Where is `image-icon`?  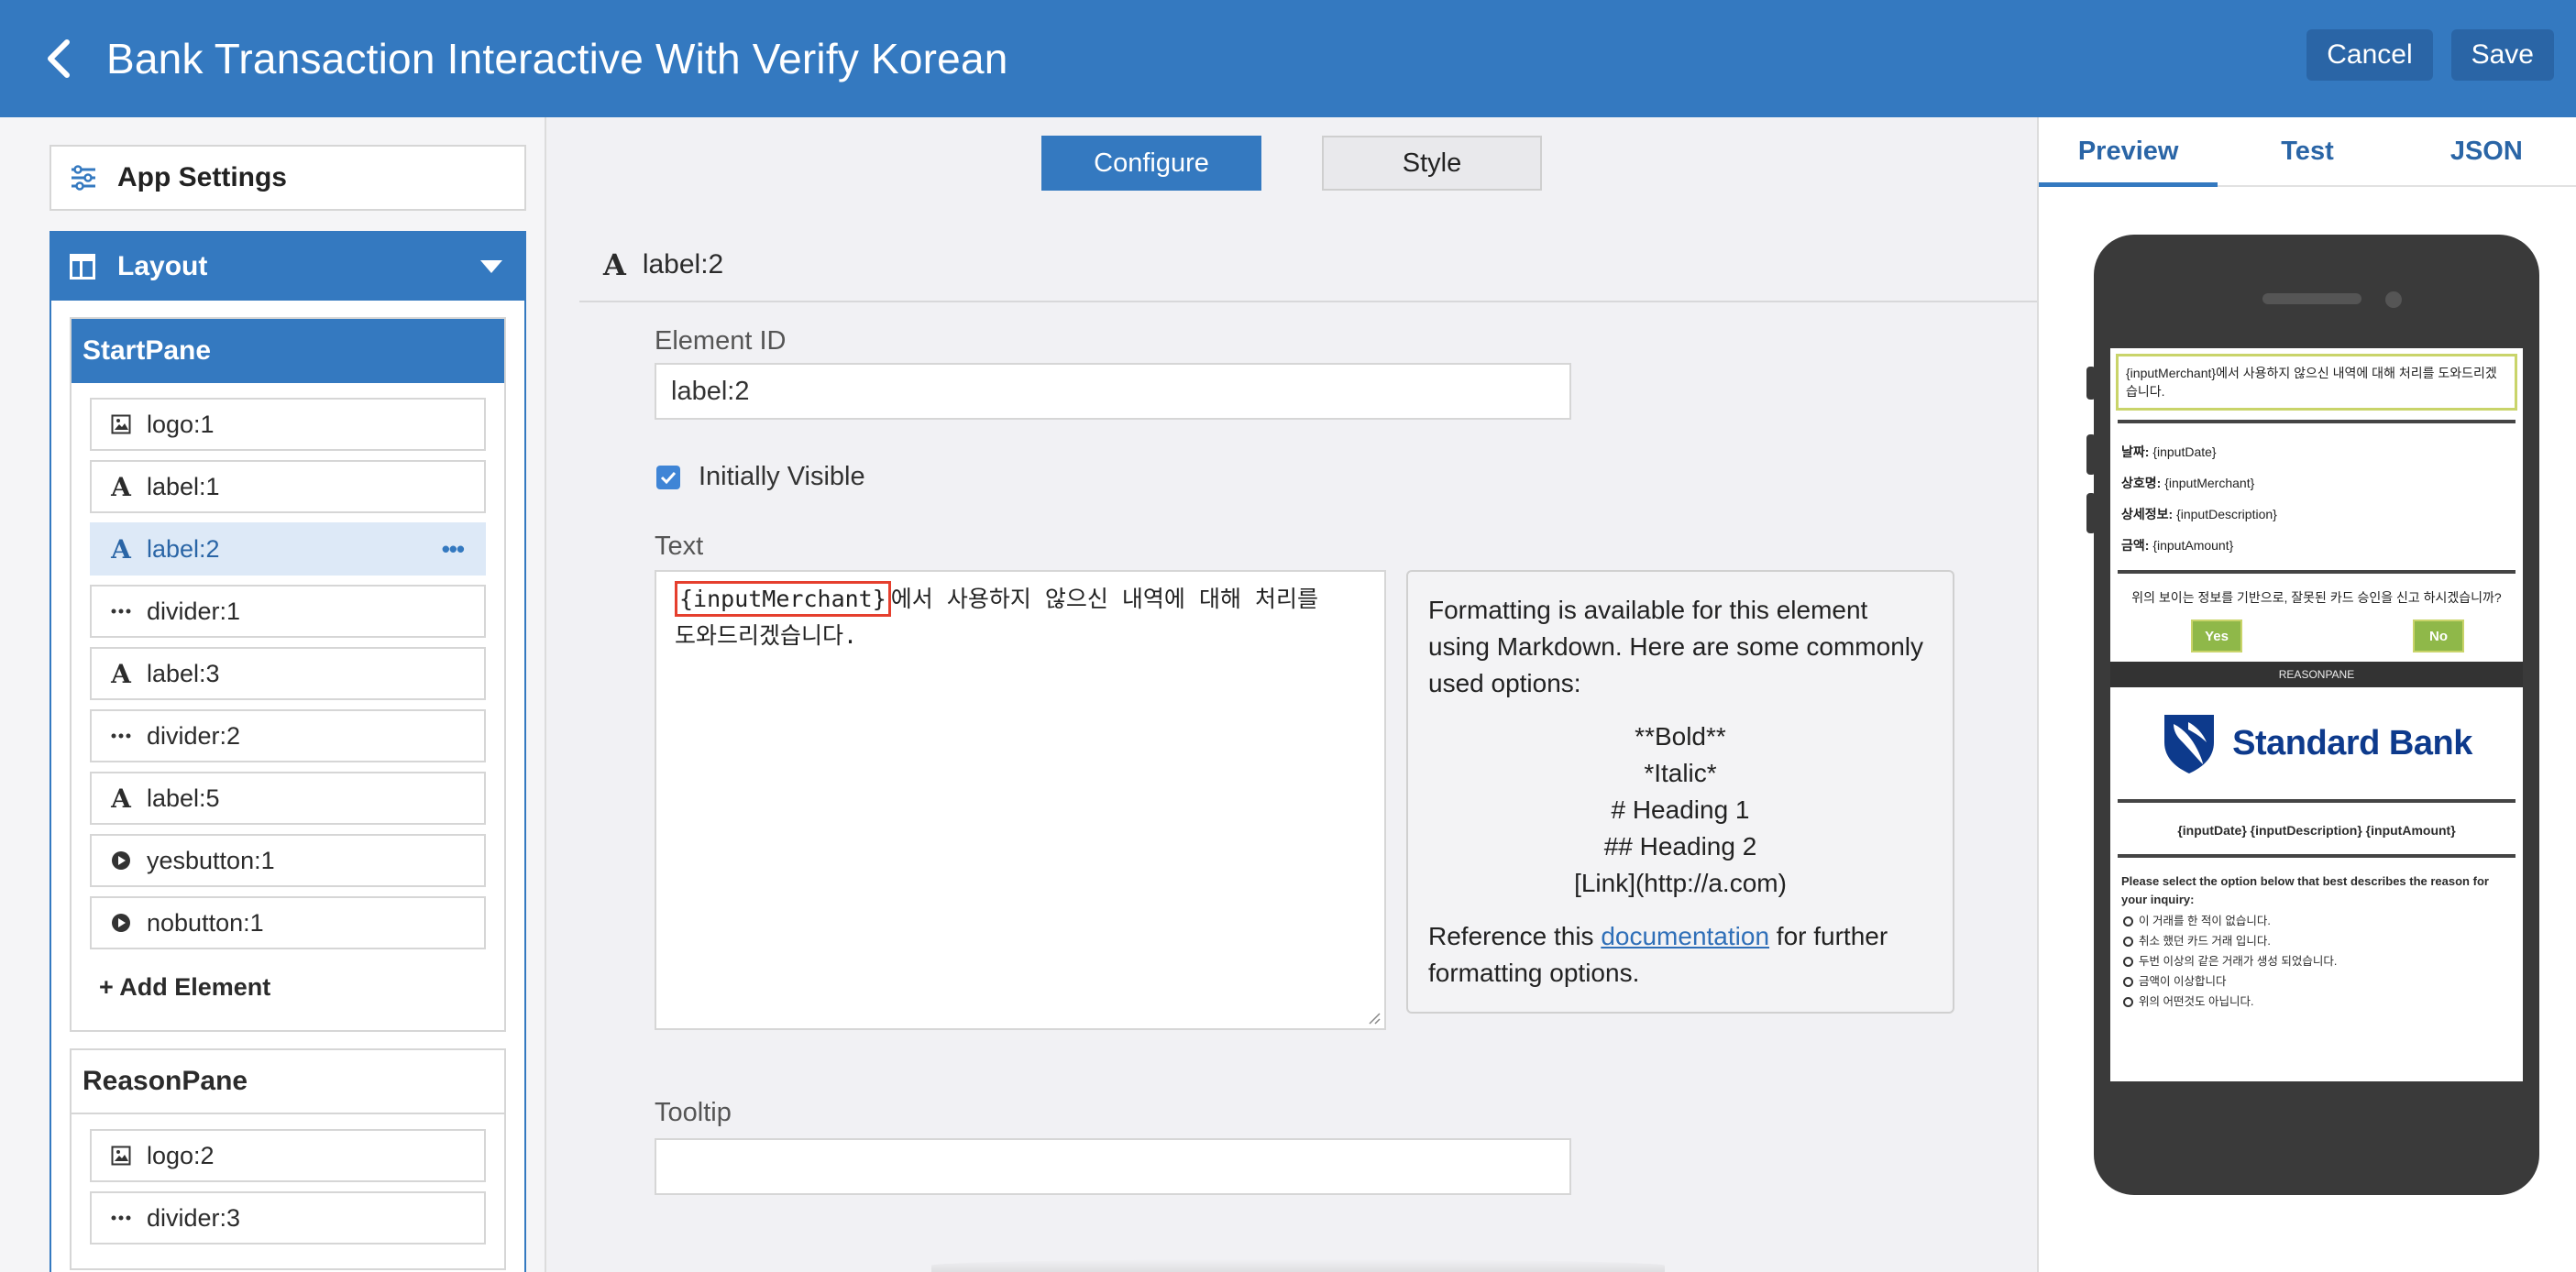
image-icon is located at coordinates (121, 1156).